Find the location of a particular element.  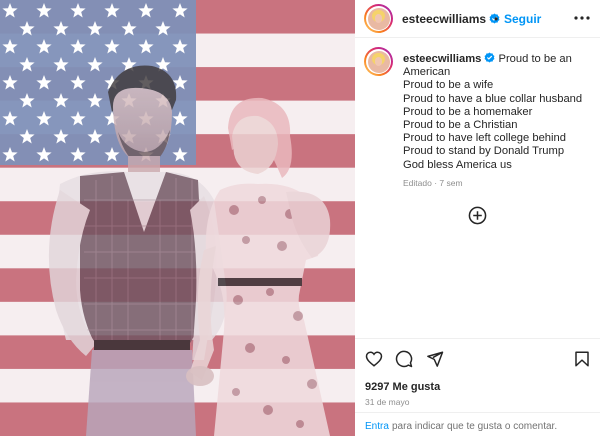

header-username: esteecwilliams is located at coordinates (451, 19).